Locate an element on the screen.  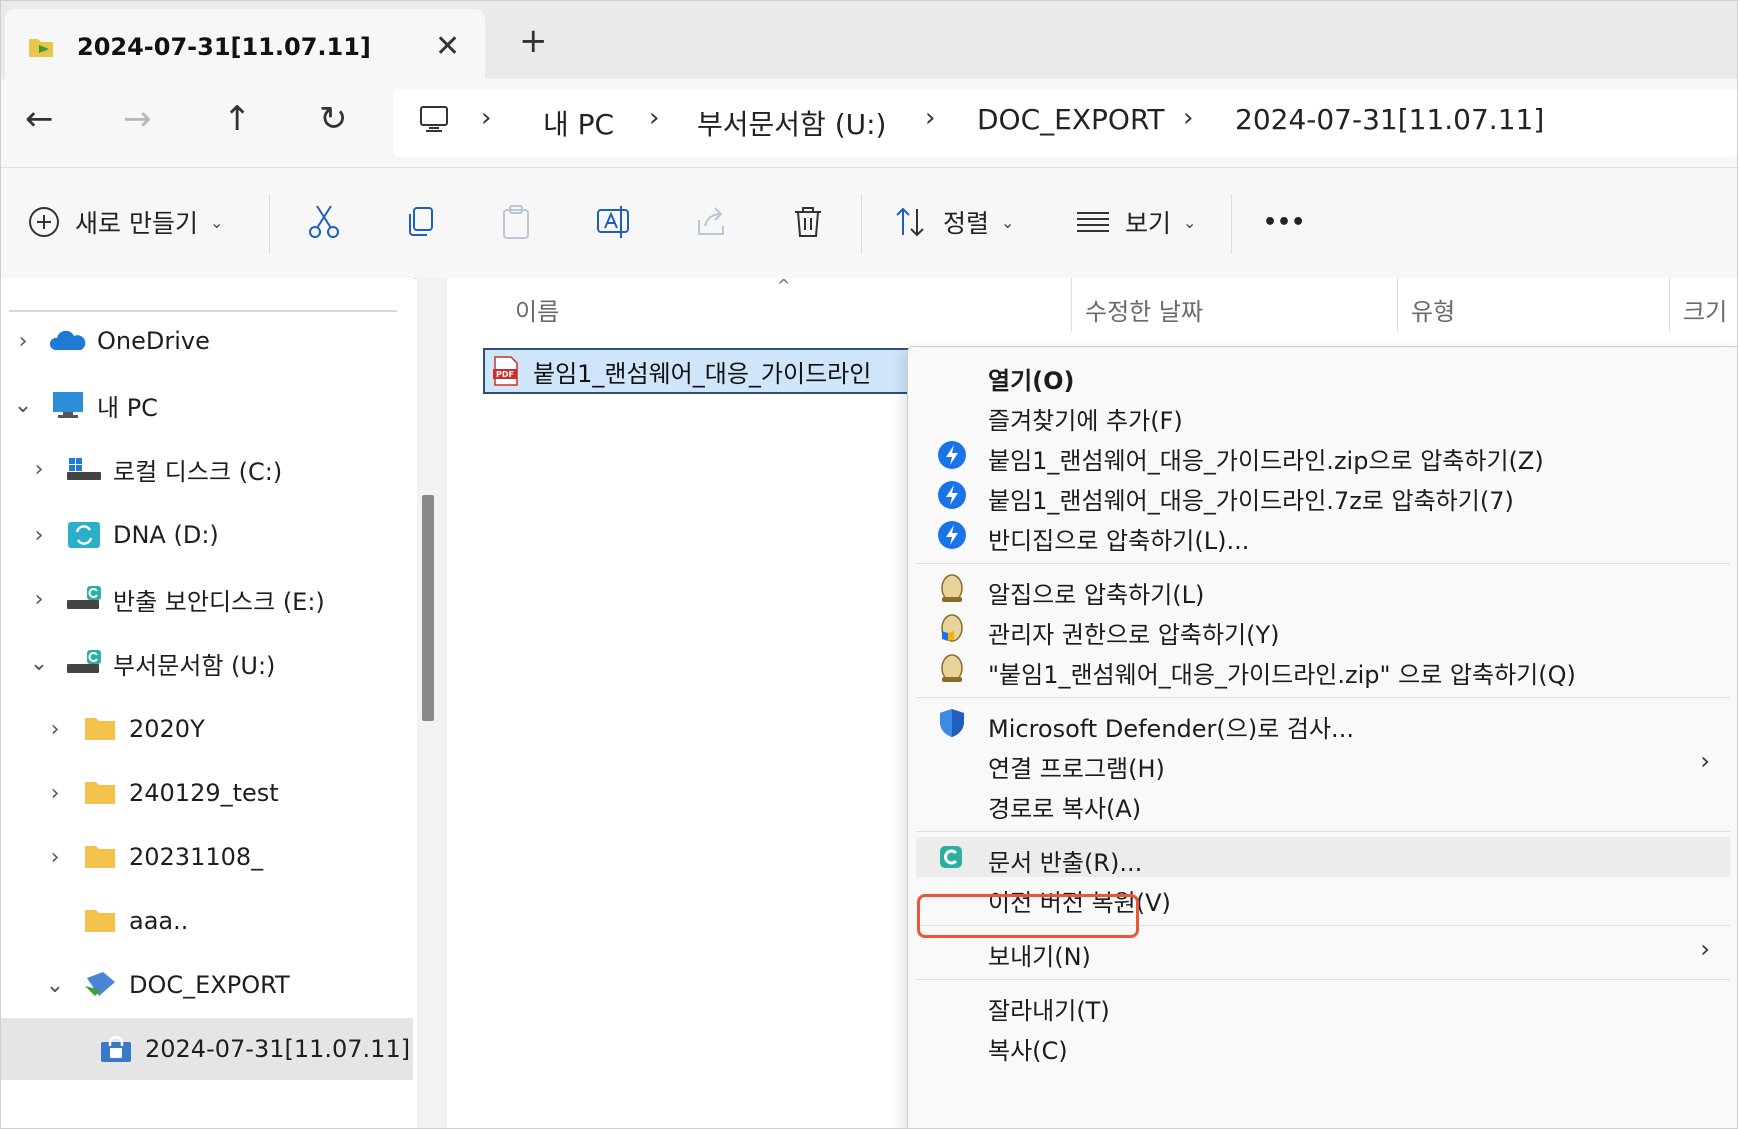
menu-item-compress-as-admin: 관리자 권한으로 압축하기(Y) is located at coordinates (1323, 629).